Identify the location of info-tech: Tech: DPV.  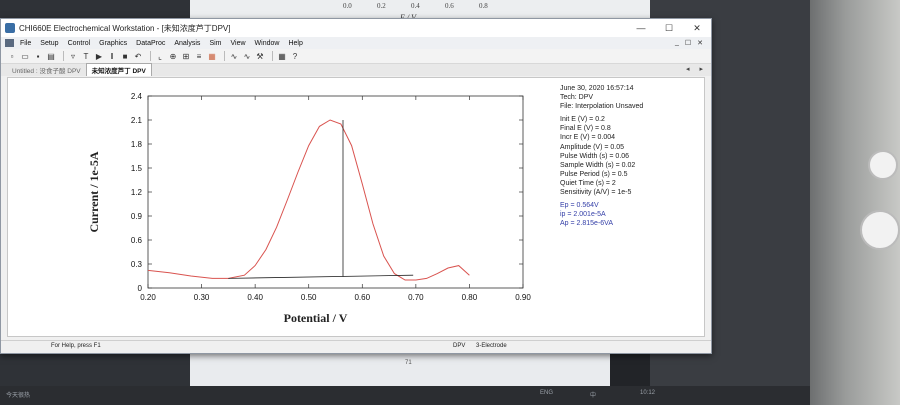
(577, 98).